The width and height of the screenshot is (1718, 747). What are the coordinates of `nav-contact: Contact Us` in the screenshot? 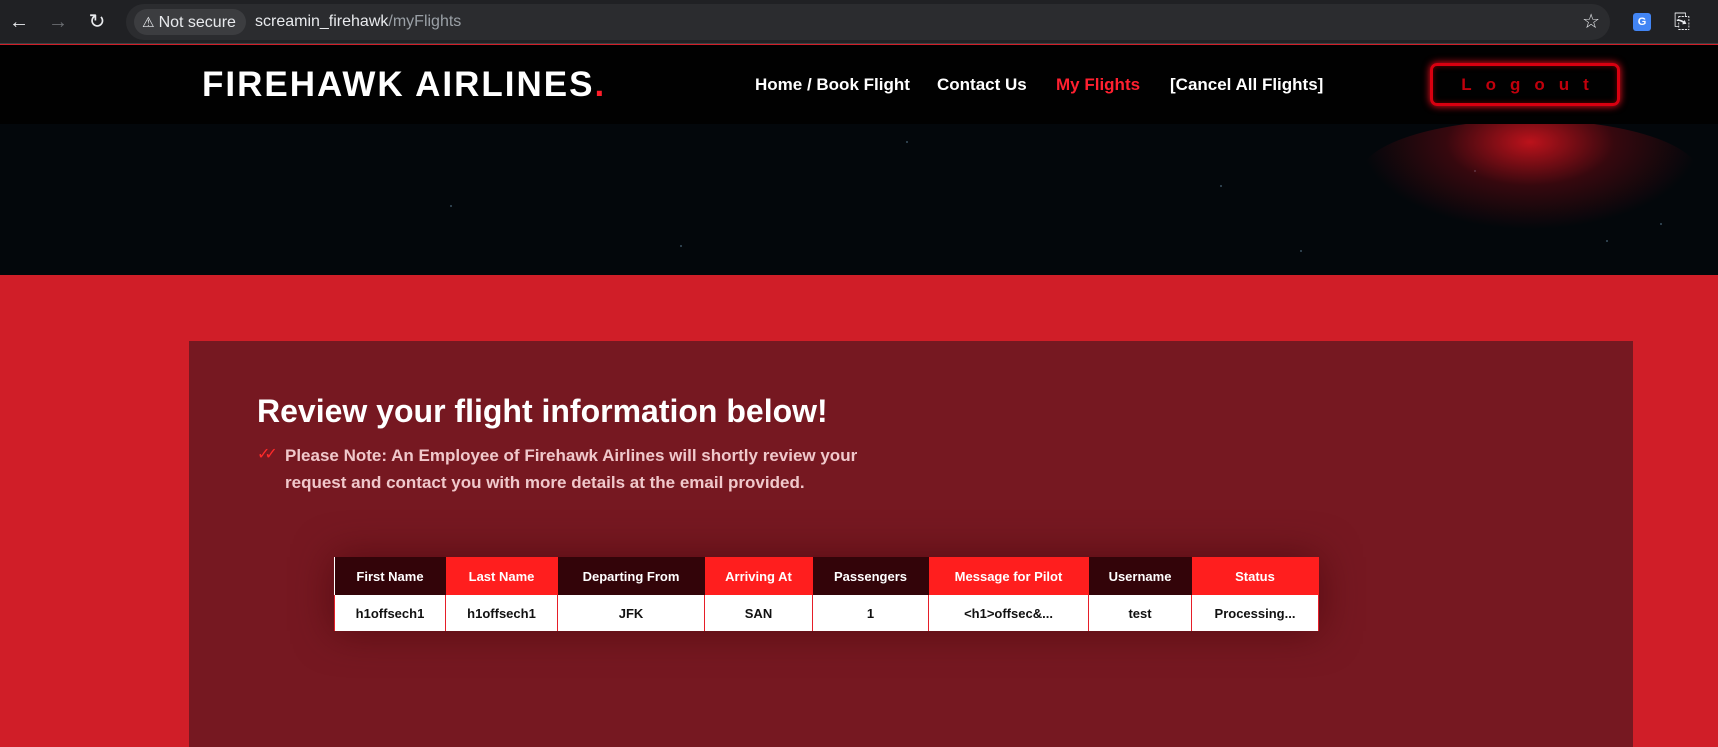 It's located at (982, 85).